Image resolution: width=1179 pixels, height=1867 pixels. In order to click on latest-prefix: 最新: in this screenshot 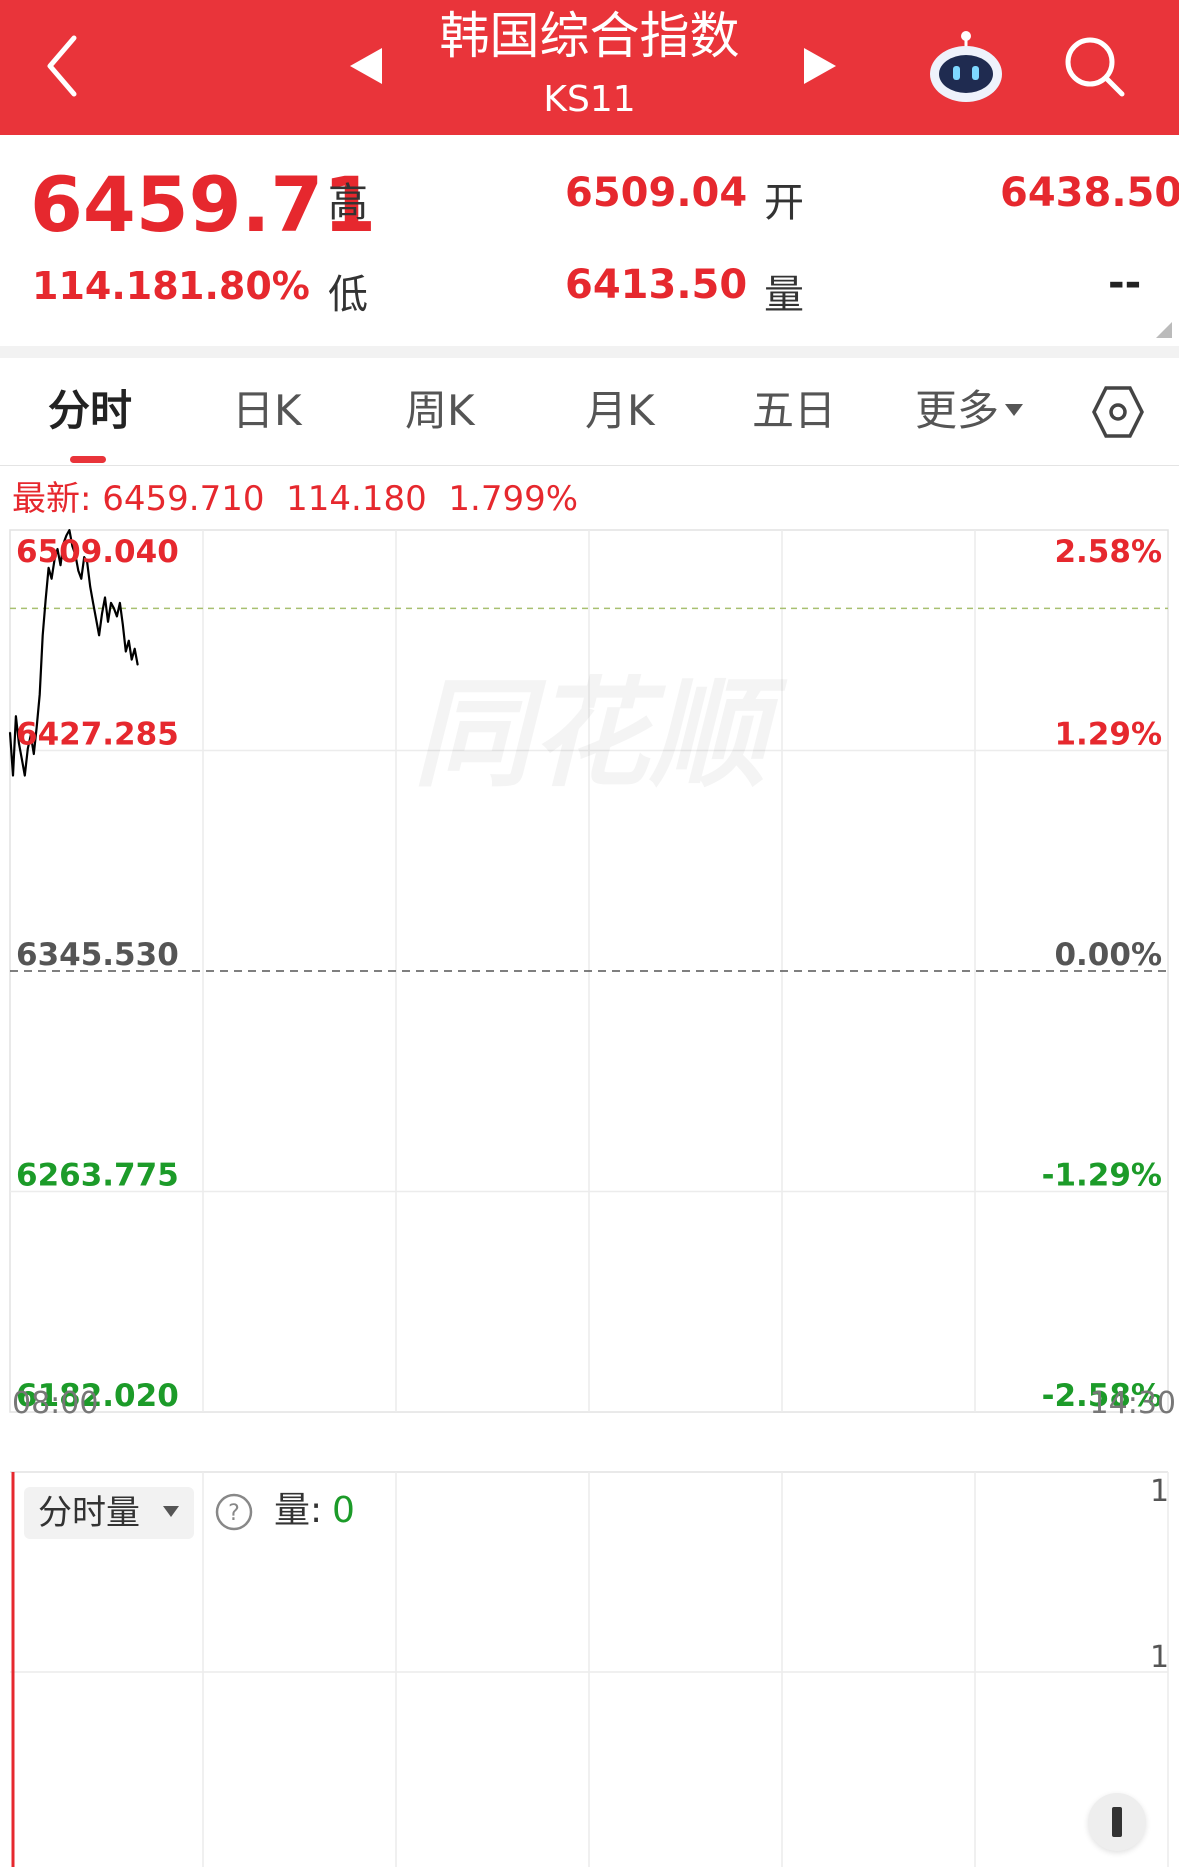, I will do `click(52, 499)`.